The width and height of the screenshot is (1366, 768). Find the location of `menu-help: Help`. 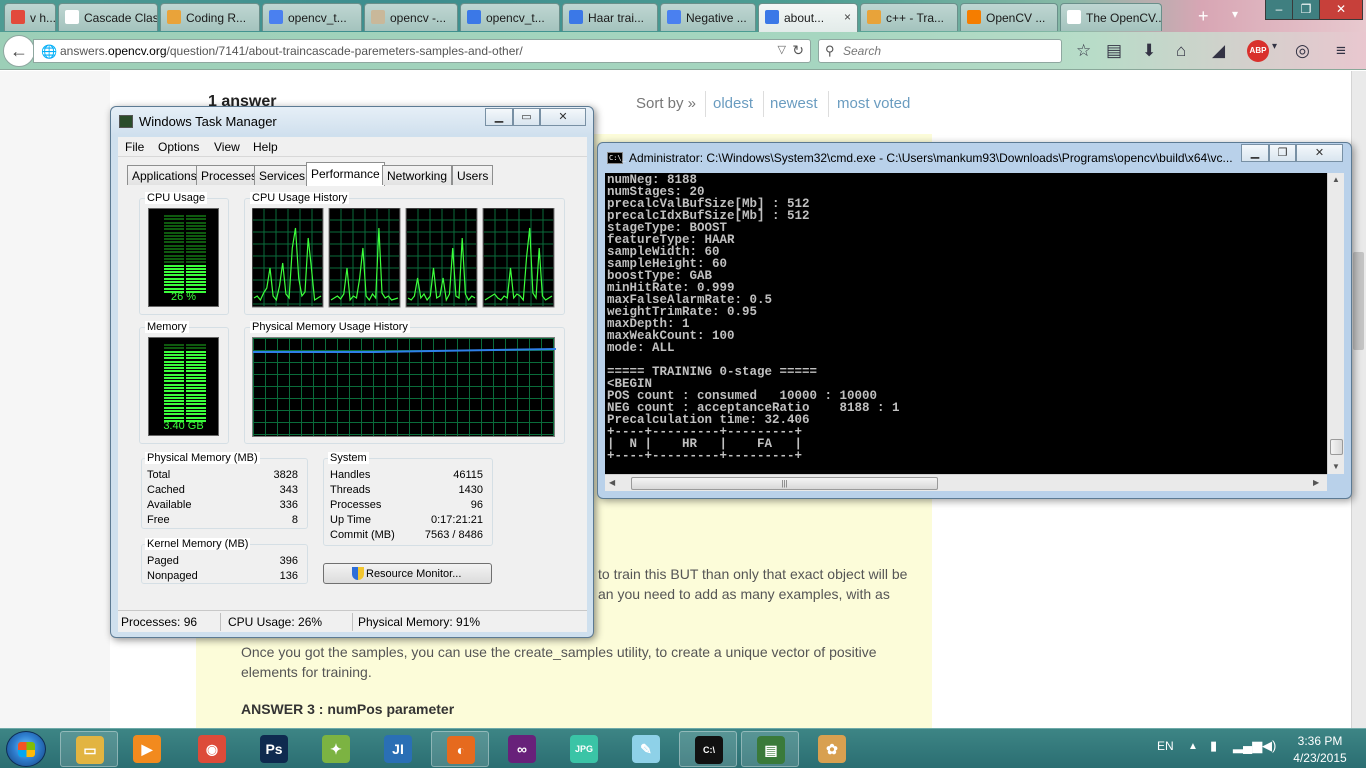

menu-help: Help is located at coordinates (265, 147).